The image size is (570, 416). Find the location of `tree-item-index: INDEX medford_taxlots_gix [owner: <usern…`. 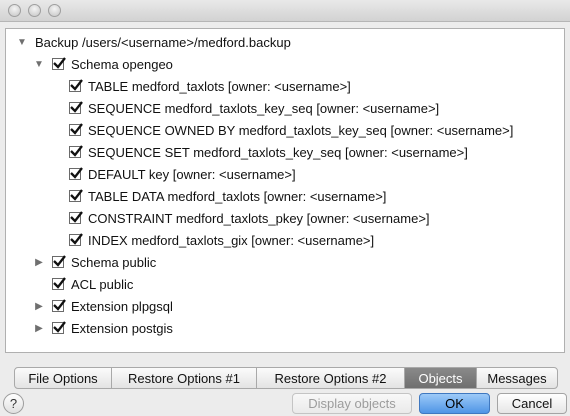

tree-item-index: INDEX medford_taxlots_gix [owner: <usern… is located at coordinates (221, 240).